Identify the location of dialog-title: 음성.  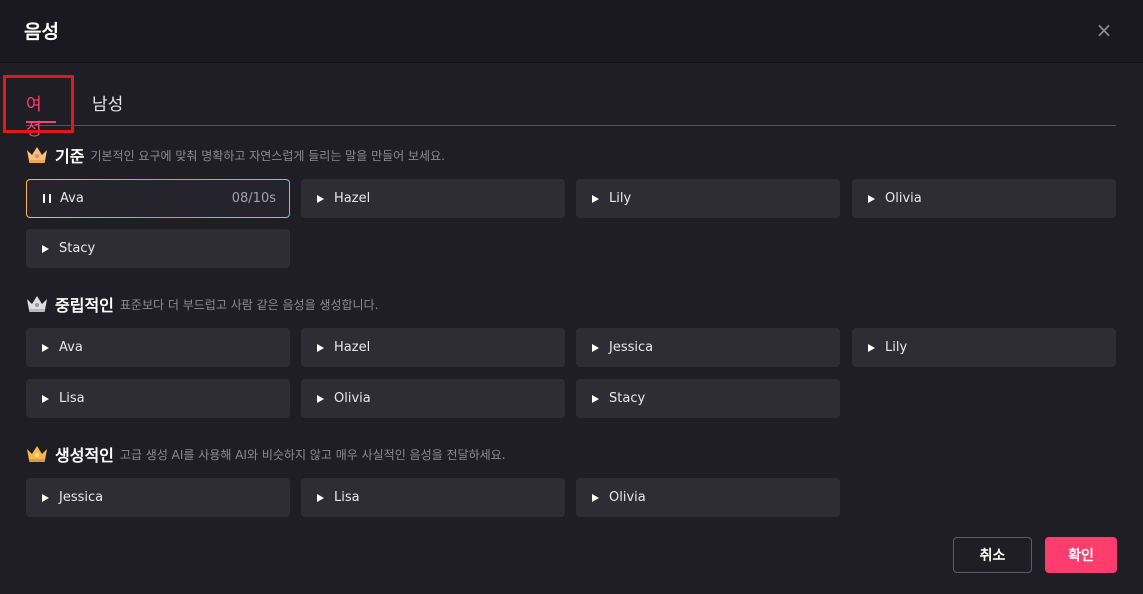
(41, 32).